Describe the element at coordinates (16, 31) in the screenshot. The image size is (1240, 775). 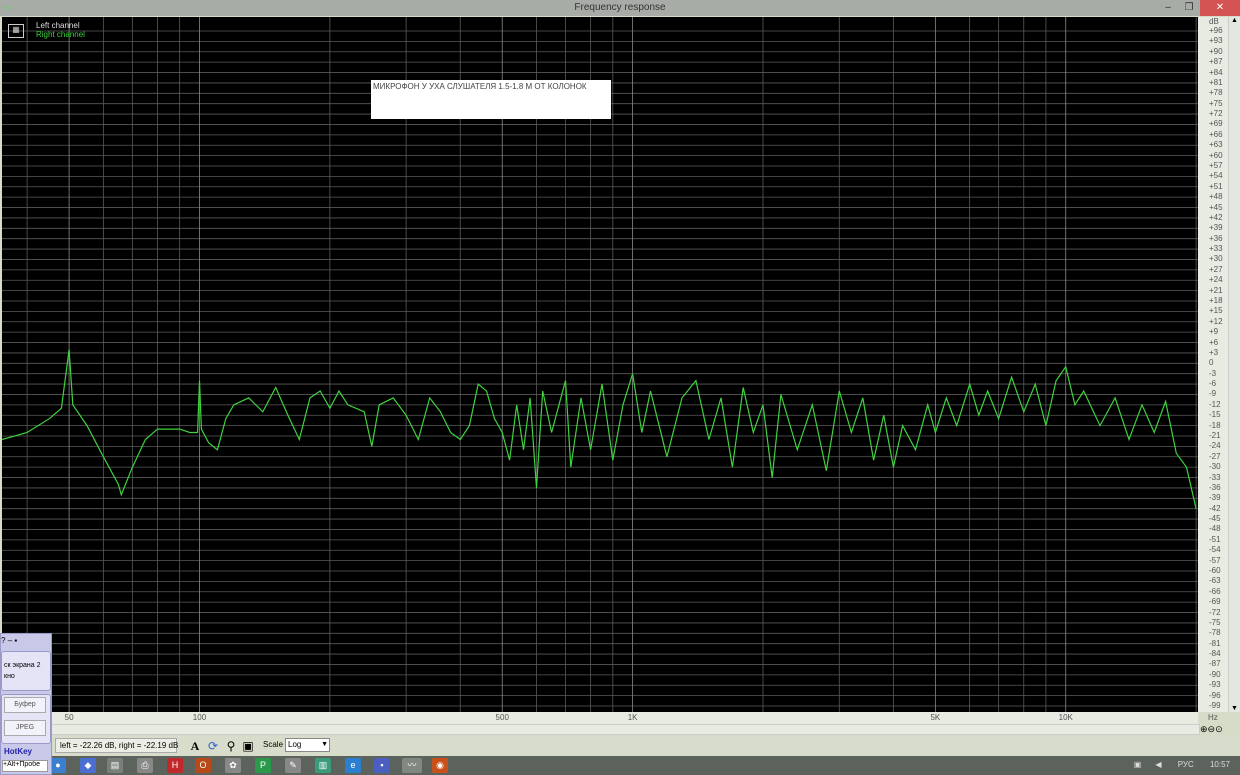
I see `legend-toggle-icon: ▦` at that location.